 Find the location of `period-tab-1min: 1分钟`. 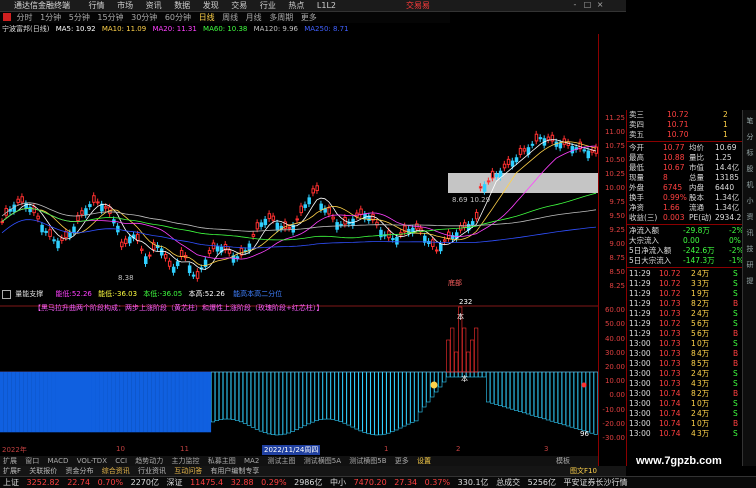

period-tab-1min: 1分钟 is located at coordinates (50, 17).